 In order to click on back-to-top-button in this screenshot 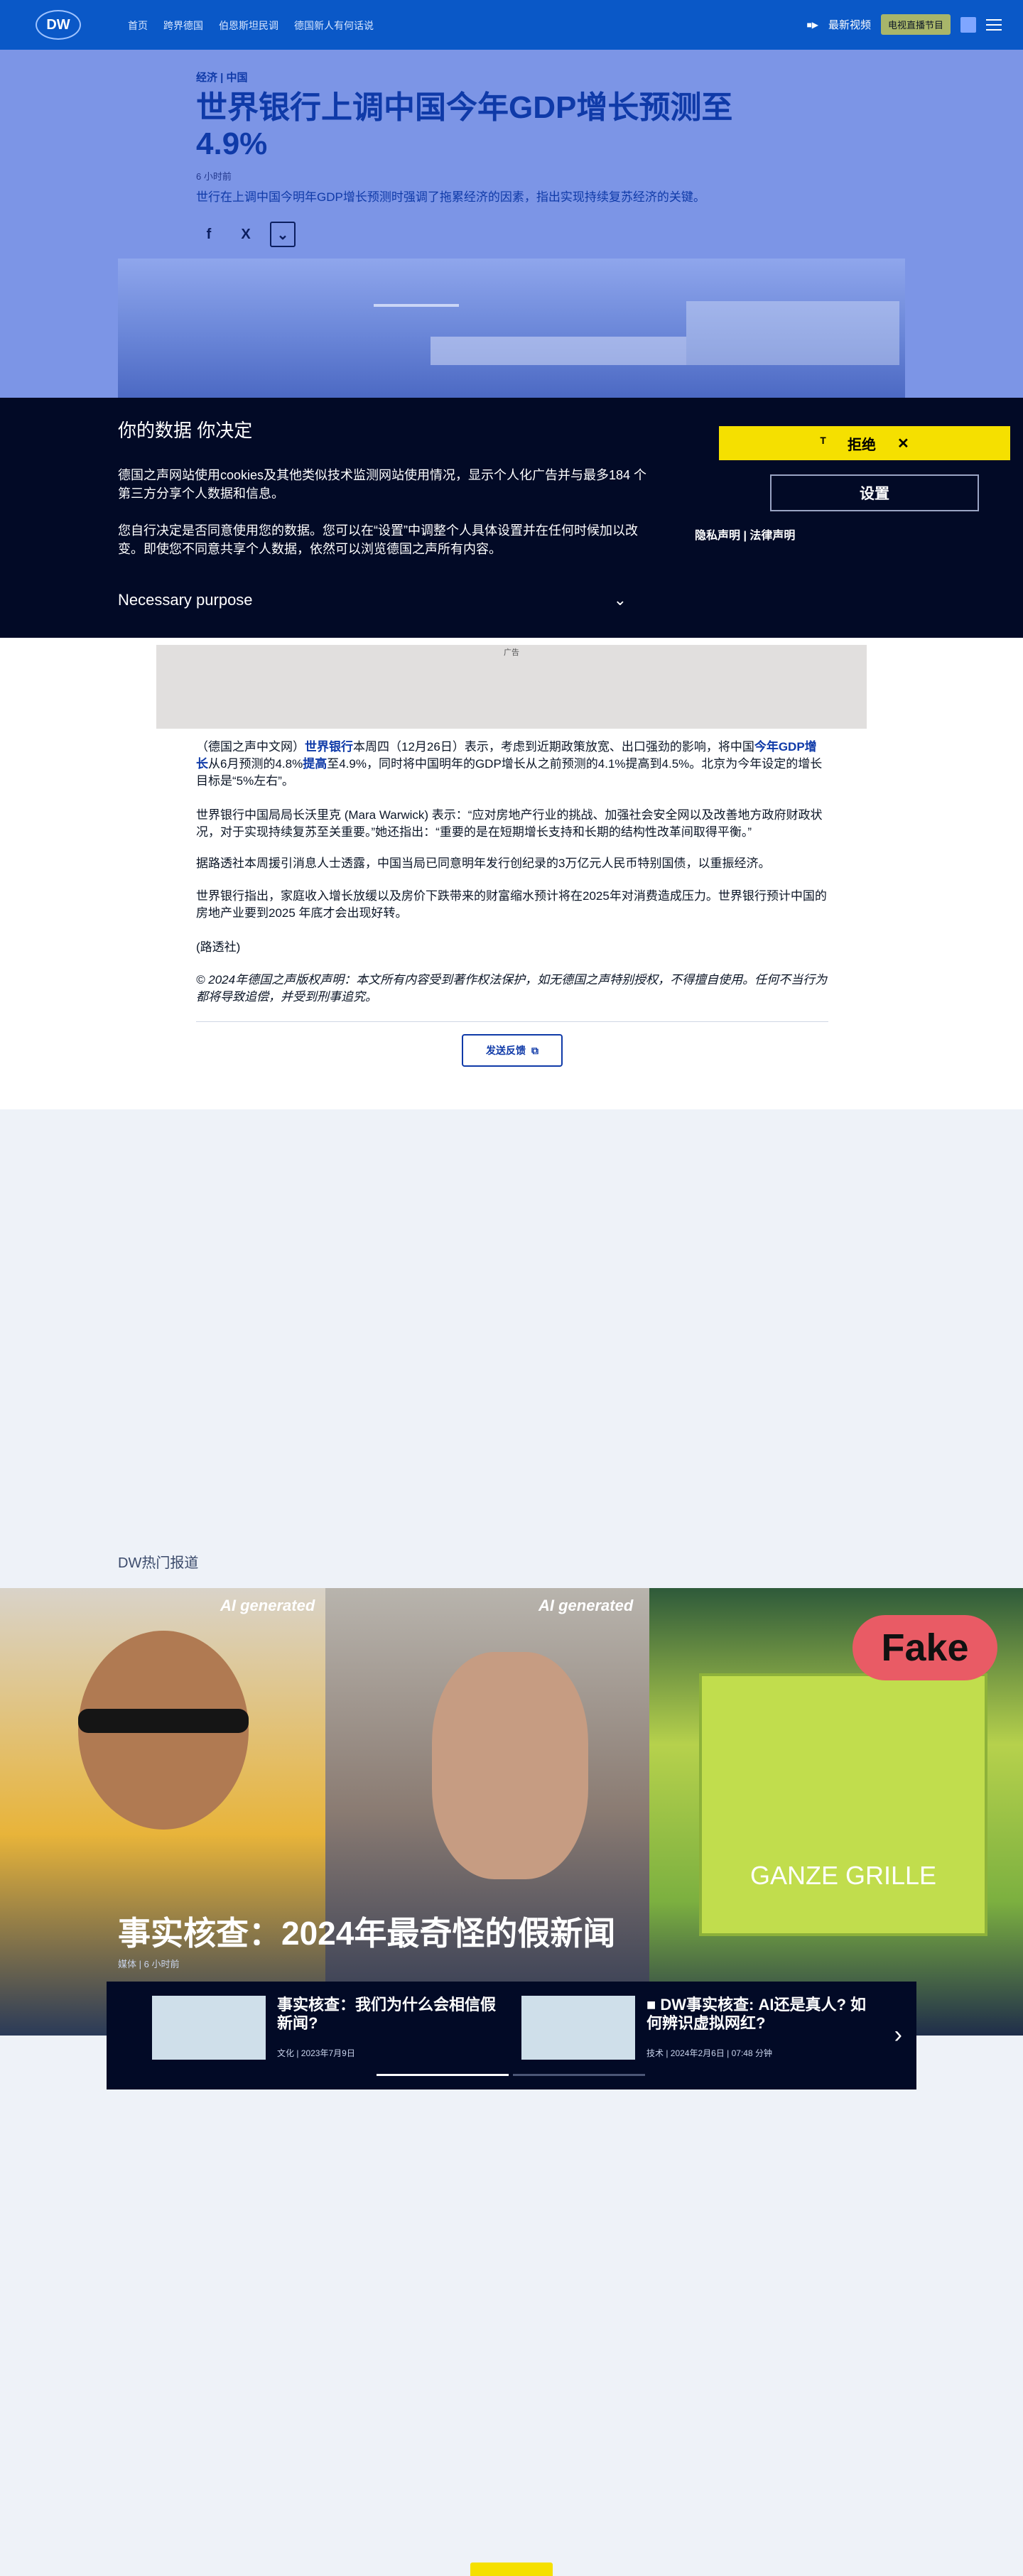, I will do `click(511, 2569)`.